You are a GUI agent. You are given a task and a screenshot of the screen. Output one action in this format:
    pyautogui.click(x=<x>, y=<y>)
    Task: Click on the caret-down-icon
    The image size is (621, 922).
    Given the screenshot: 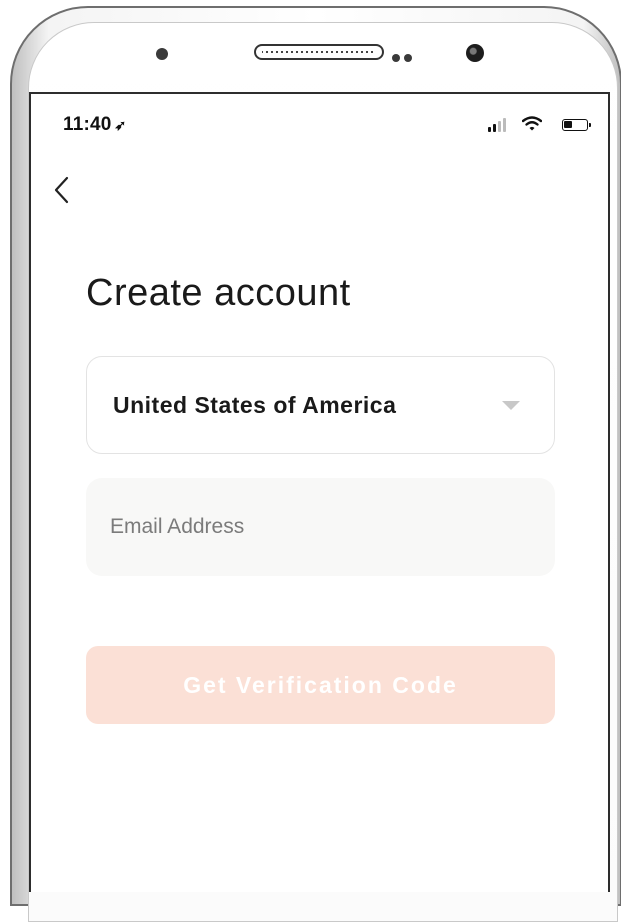 What is the action you would take?
    pyautogui.click(x=511, y=405)
    